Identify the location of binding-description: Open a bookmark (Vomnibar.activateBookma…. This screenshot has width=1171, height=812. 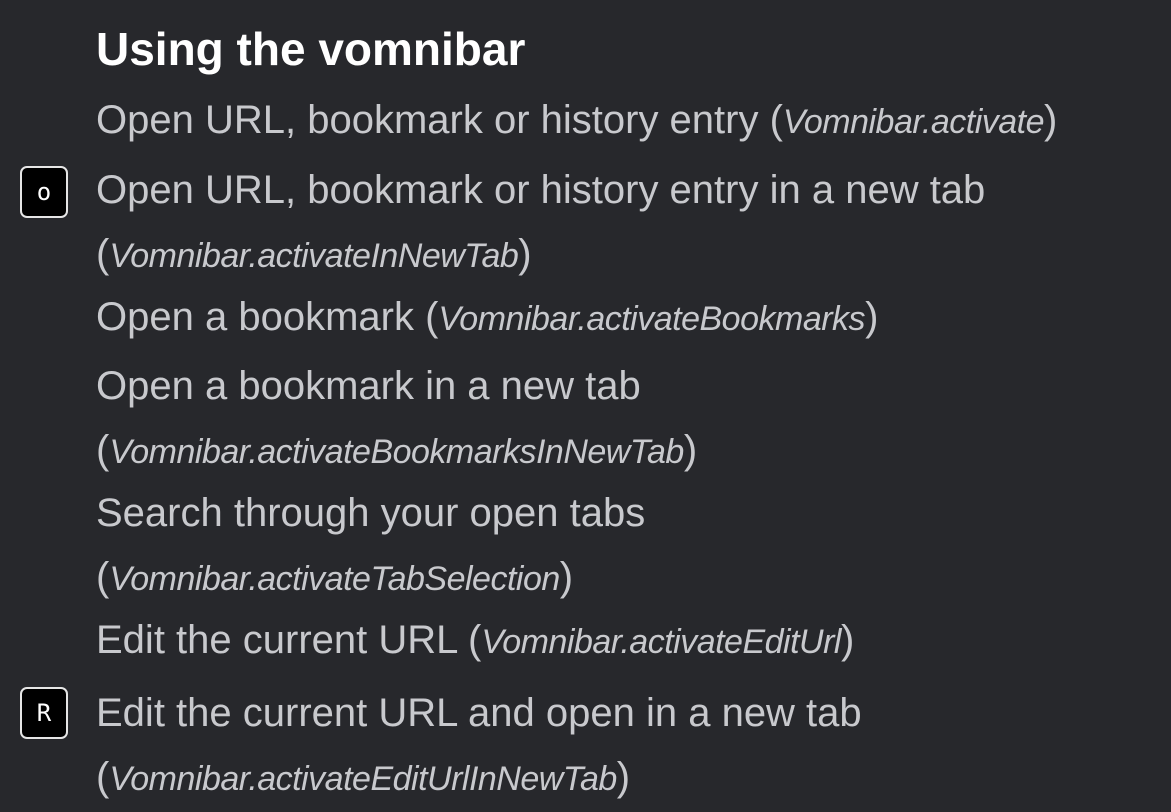
(487, 317).